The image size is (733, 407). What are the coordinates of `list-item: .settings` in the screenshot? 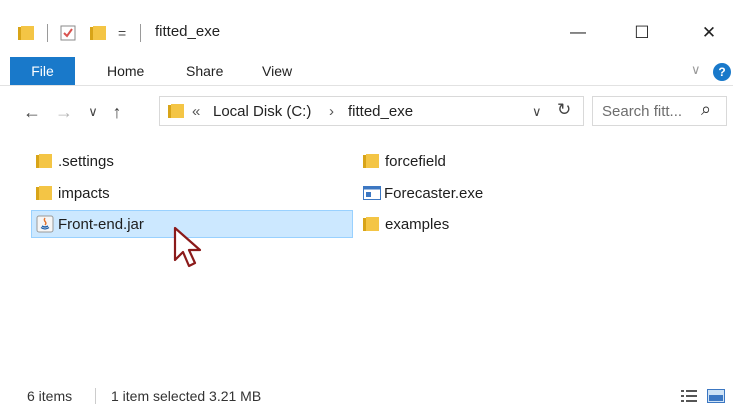 It's located at (75, 161).